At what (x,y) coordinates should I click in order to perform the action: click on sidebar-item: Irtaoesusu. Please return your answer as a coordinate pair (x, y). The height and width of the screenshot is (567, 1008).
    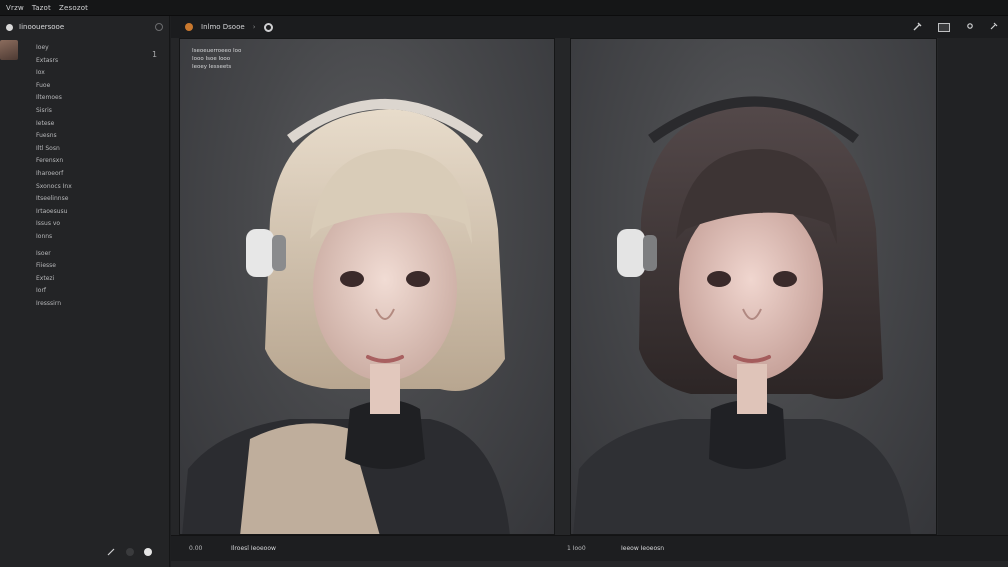
    Looking at the image, I should click on (54, 212).